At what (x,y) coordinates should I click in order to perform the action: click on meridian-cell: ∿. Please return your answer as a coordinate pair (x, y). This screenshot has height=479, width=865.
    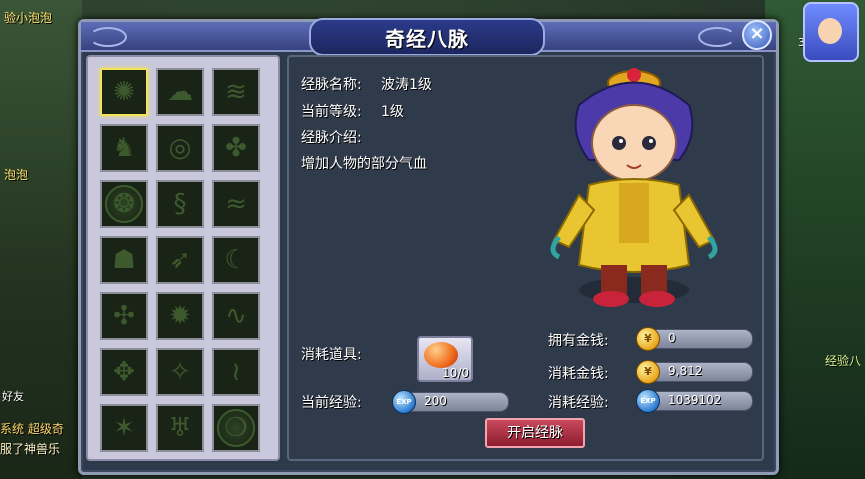
    Looking at the image, I should click on (236, 316).